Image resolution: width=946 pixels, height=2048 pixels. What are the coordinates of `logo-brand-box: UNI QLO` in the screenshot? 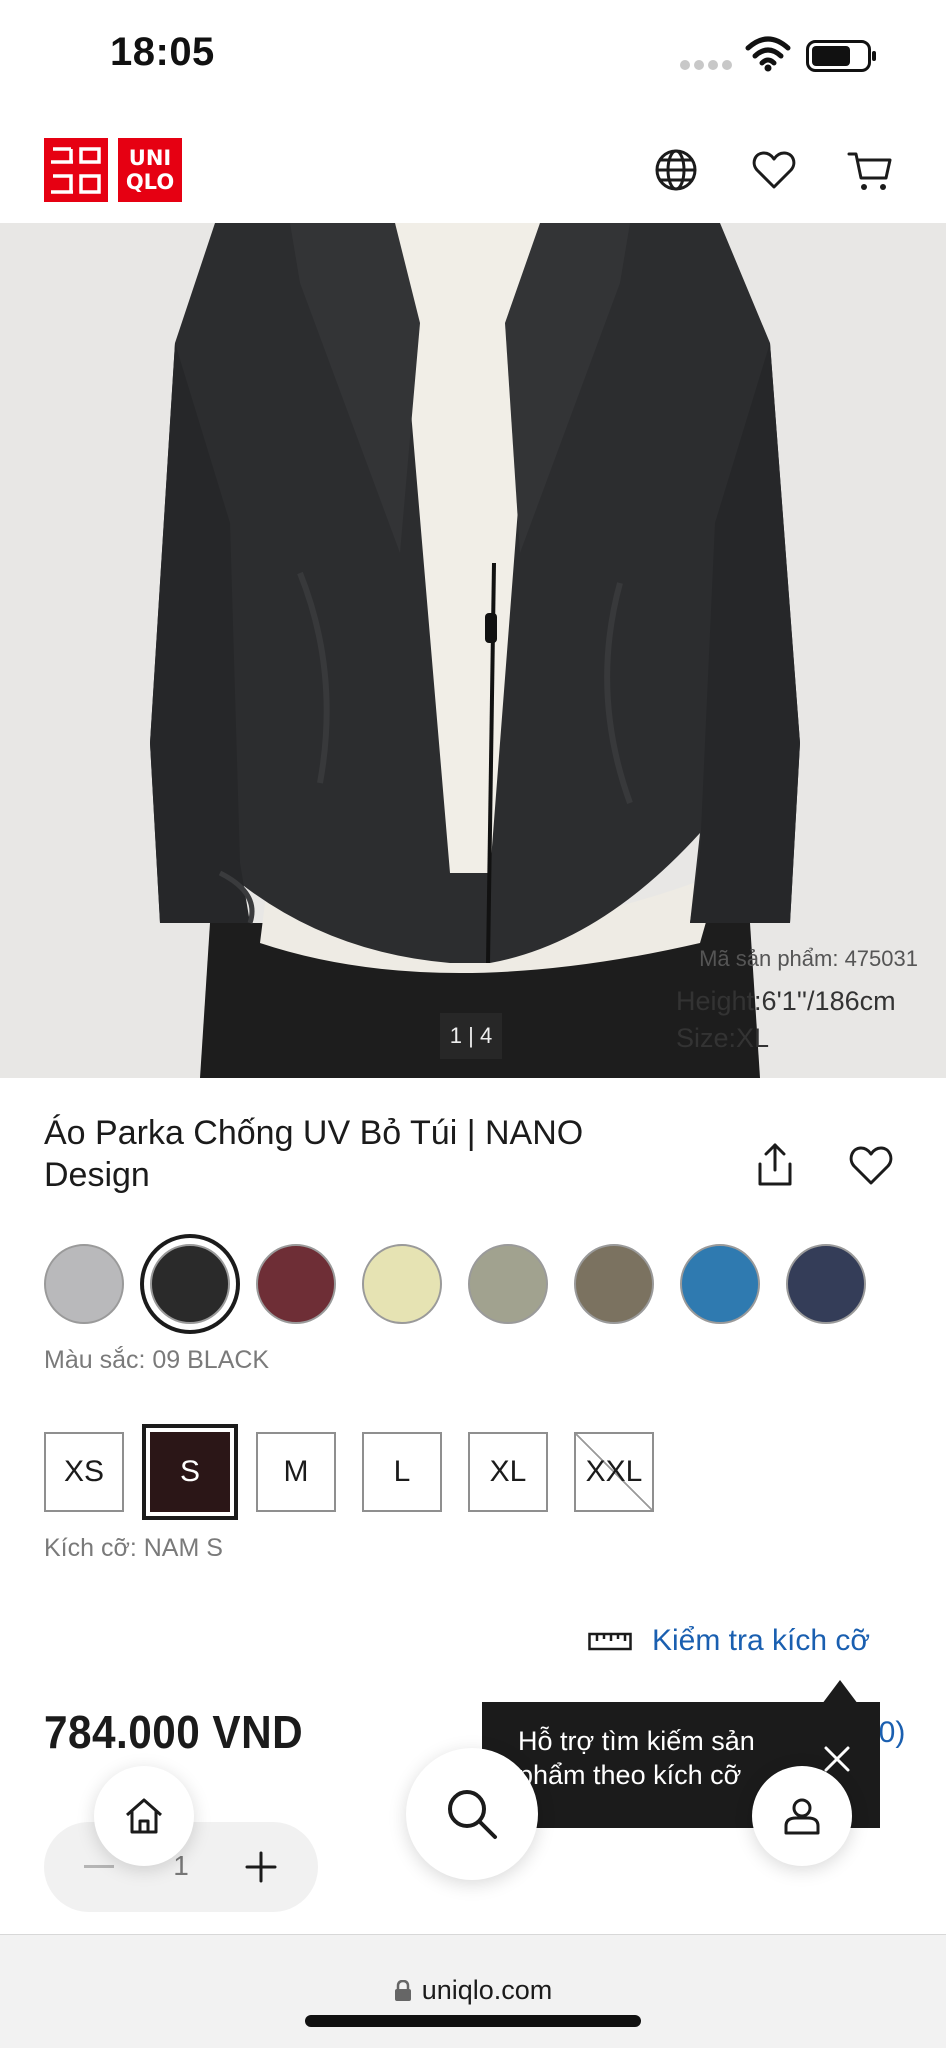 It's located at (150, 170).